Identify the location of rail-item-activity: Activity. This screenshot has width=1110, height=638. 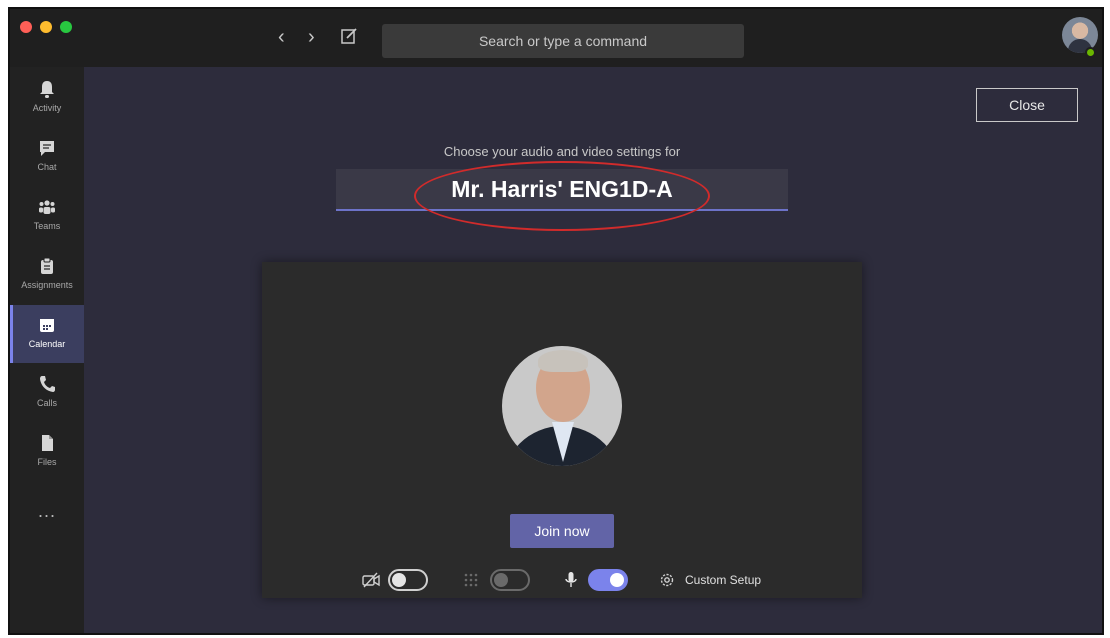
(47, 98).